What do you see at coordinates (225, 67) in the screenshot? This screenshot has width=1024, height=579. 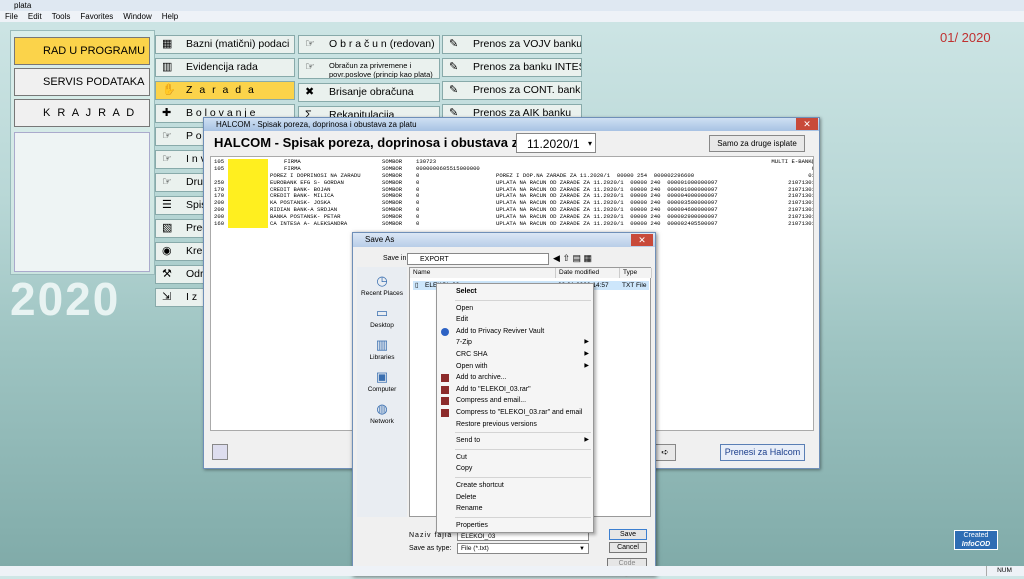 I see `menu_col1-item-1: ▥ Evidencija rada` at bounding box center [225, 67].